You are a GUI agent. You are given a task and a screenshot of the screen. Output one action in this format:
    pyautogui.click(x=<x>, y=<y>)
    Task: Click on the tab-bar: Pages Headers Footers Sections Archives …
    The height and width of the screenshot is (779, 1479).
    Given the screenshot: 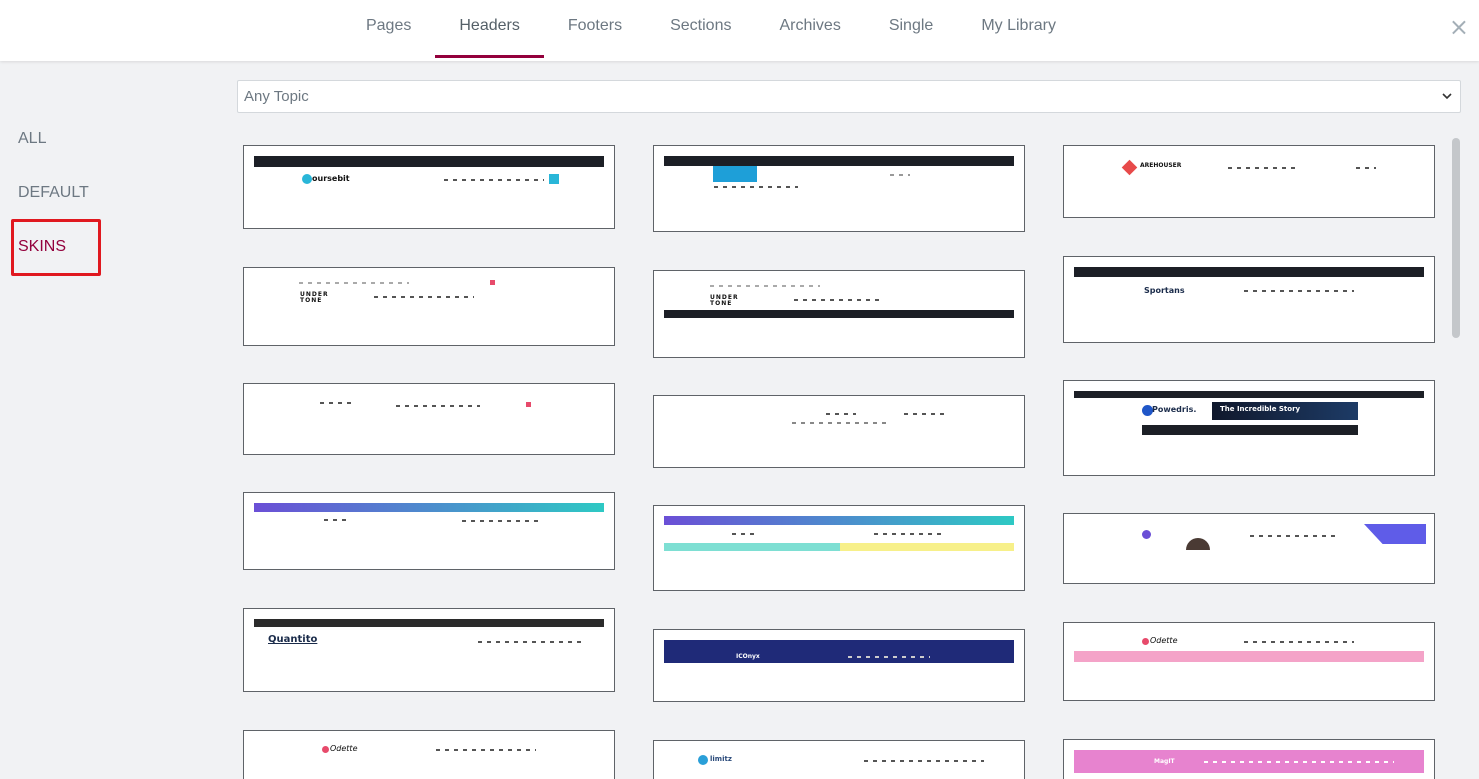 What is the action you would take?
    pyautogui.click(x=739, y=30)
    